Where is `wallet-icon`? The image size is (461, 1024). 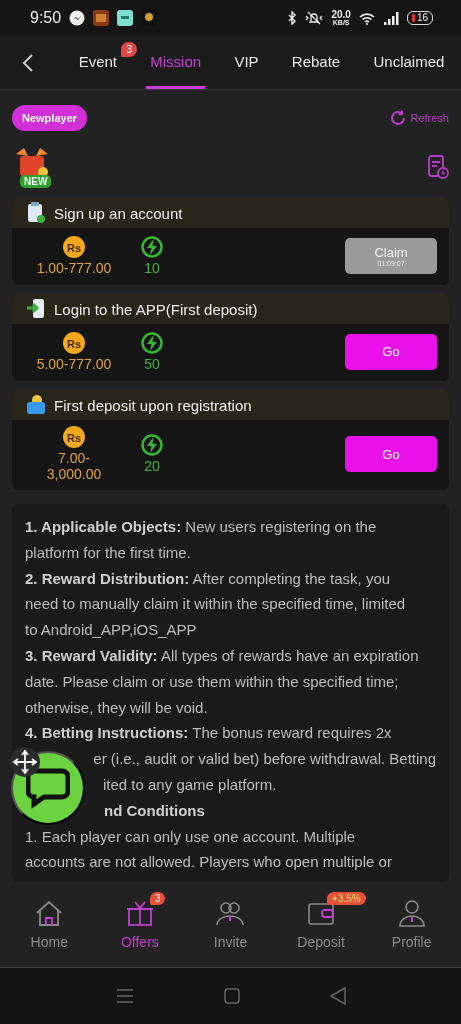
wallet-icon is located at coordinates (36, 405).